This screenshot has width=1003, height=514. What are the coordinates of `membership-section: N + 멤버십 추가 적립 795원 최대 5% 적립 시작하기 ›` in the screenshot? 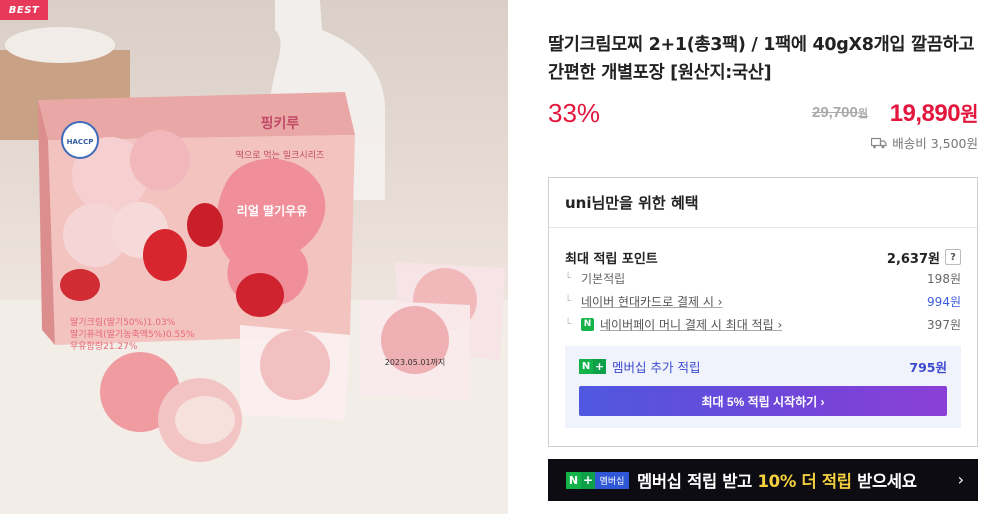 It's located at (763, 387).